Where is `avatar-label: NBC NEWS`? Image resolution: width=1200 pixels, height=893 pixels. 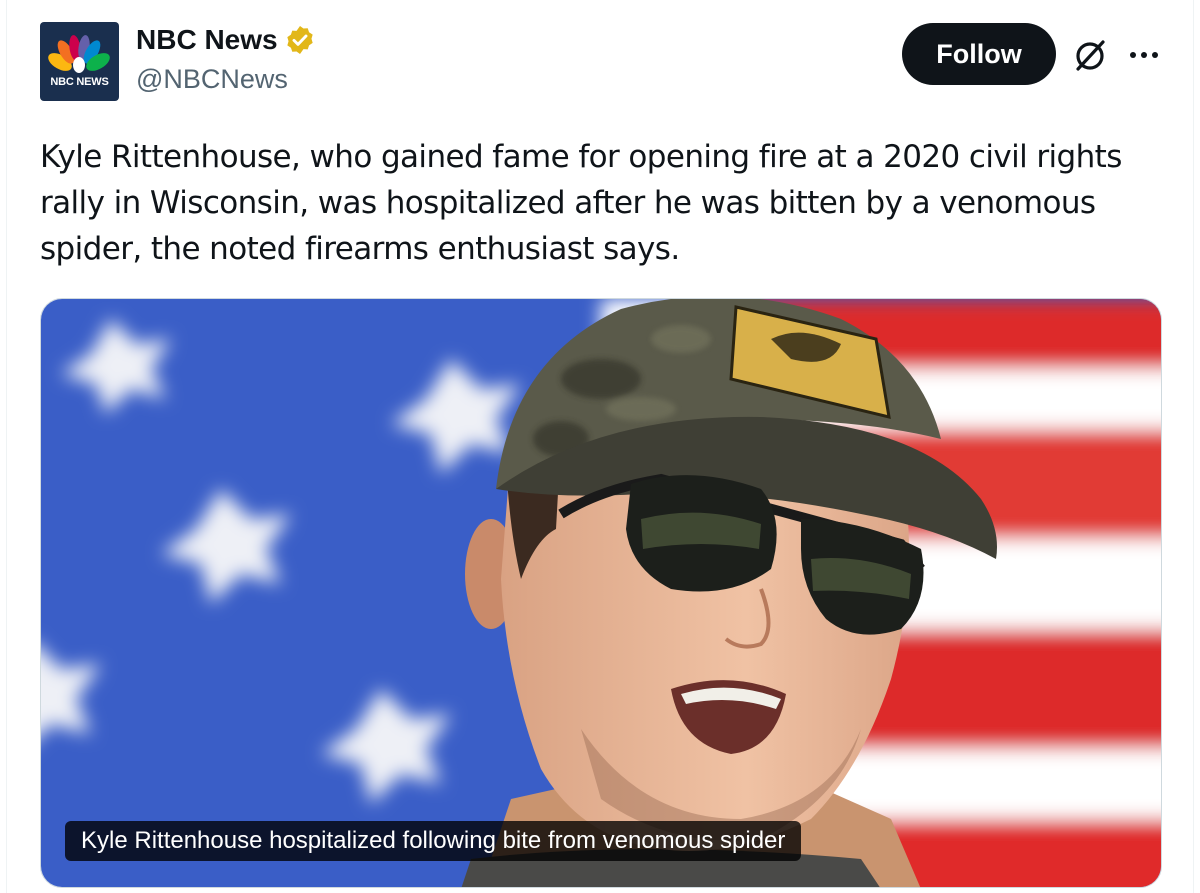 avatar-label: NBC NEWS is located at coordinates (79, 82).